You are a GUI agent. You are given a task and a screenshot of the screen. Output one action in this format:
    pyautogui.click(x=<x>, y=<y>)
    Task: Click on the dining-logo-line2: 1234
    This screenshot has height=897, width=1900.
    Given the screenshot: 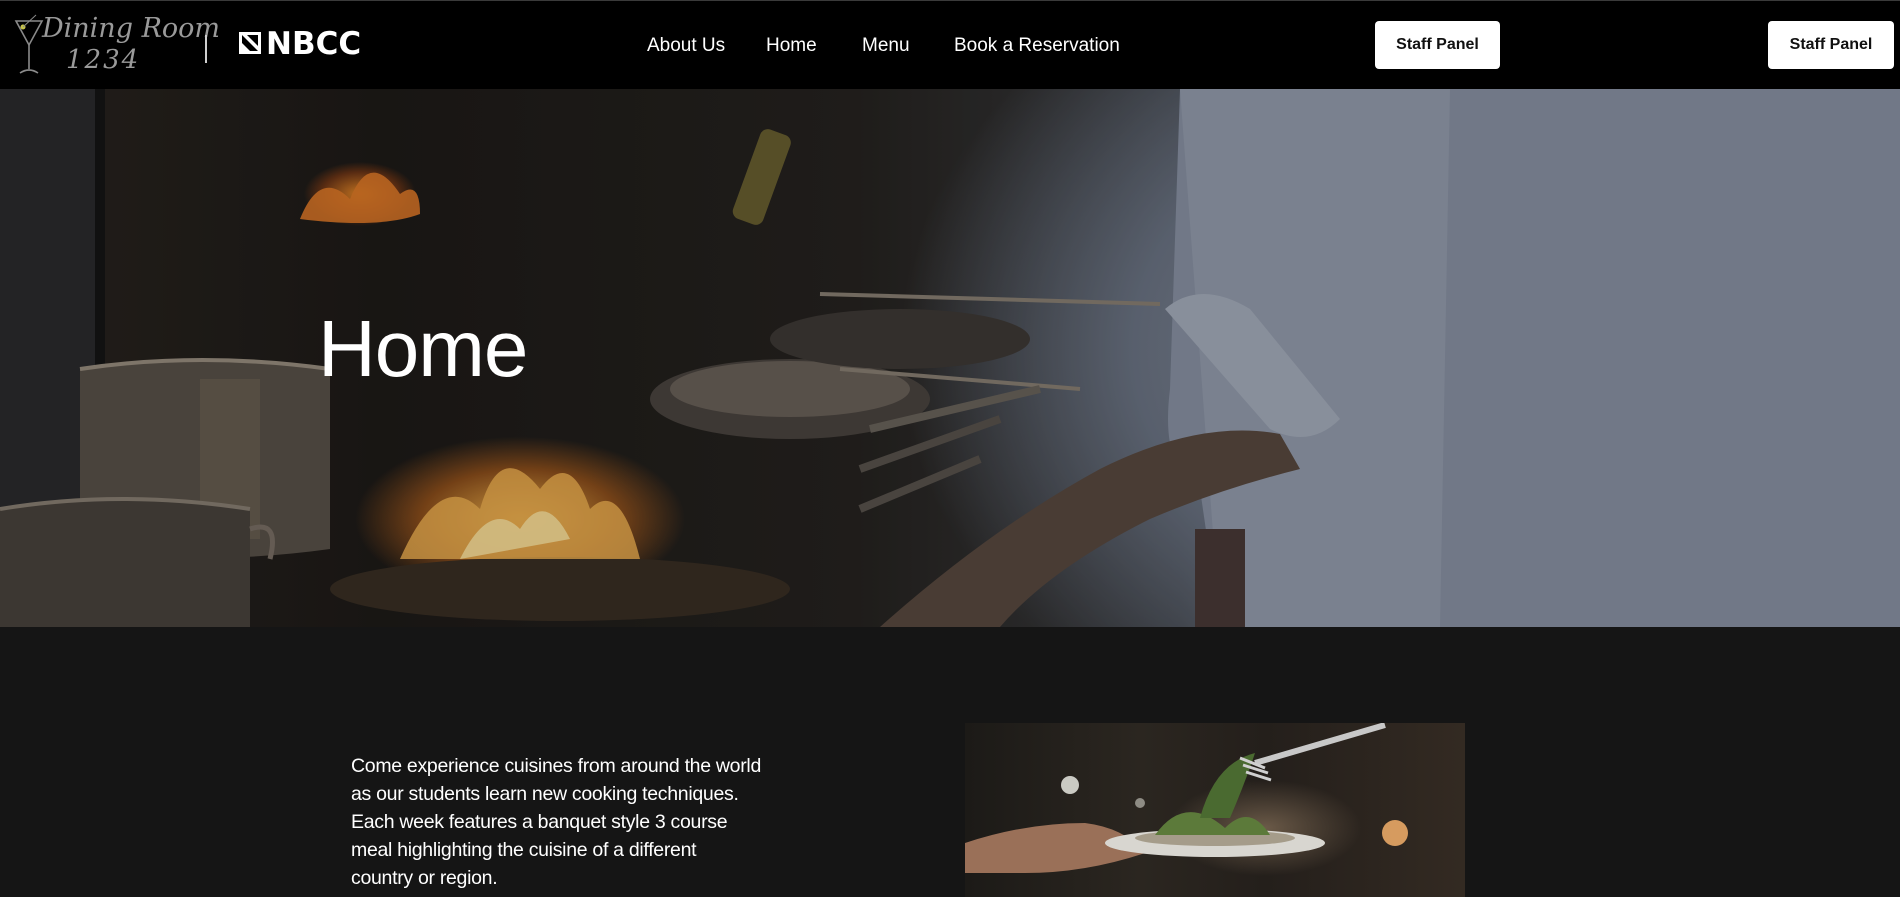 What is the action you would take?
    pyautogui.click(x=103, y=60)
    